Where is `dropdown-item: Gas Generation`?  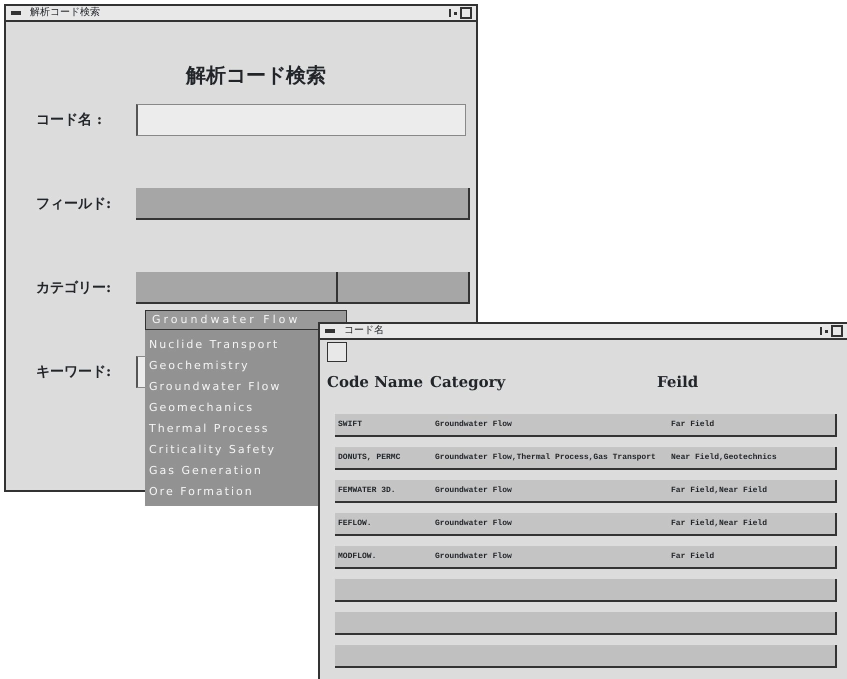 dropdown-item: Gas Generation is located at coordinates (233, 470).